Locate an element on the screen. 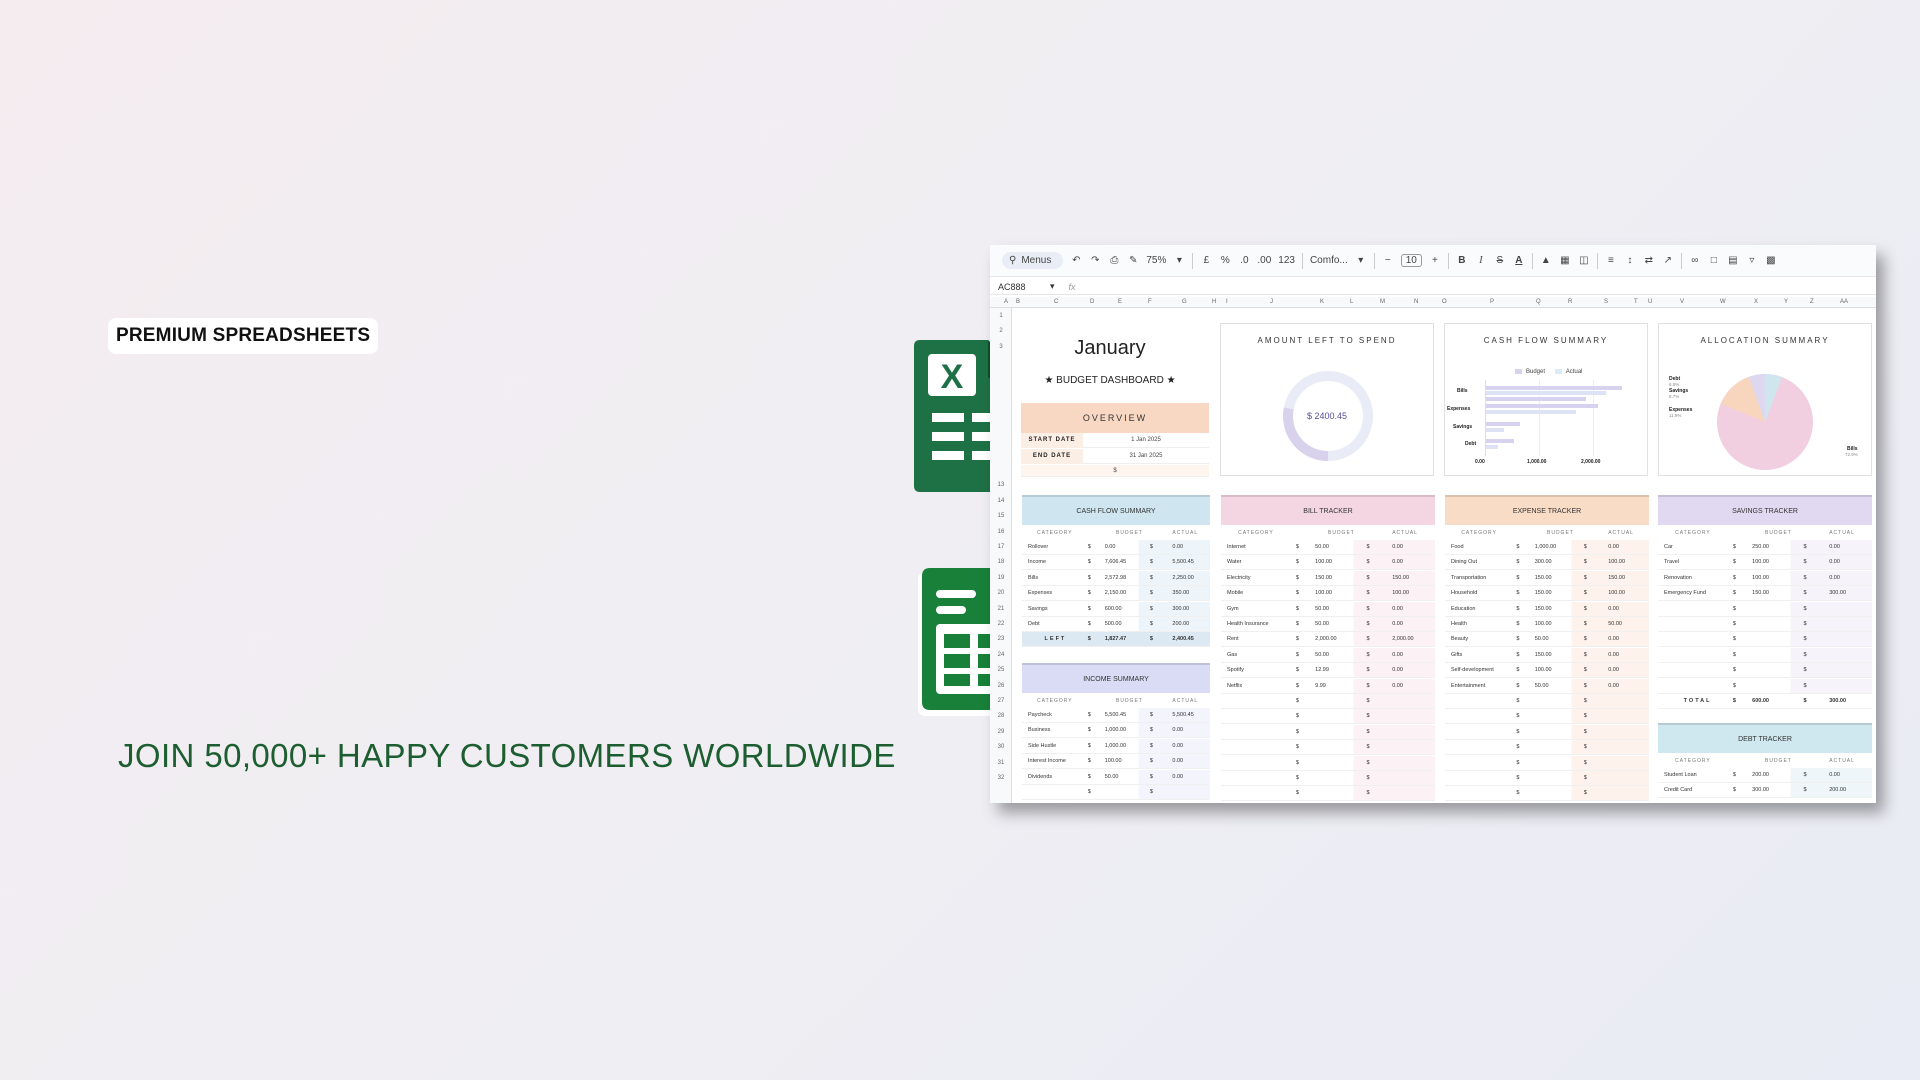 Image resolution: width=1920 pixels, height=1080 pixels. start-date-value: 1 Jan 2025 is located at coordinates (1146, 440).